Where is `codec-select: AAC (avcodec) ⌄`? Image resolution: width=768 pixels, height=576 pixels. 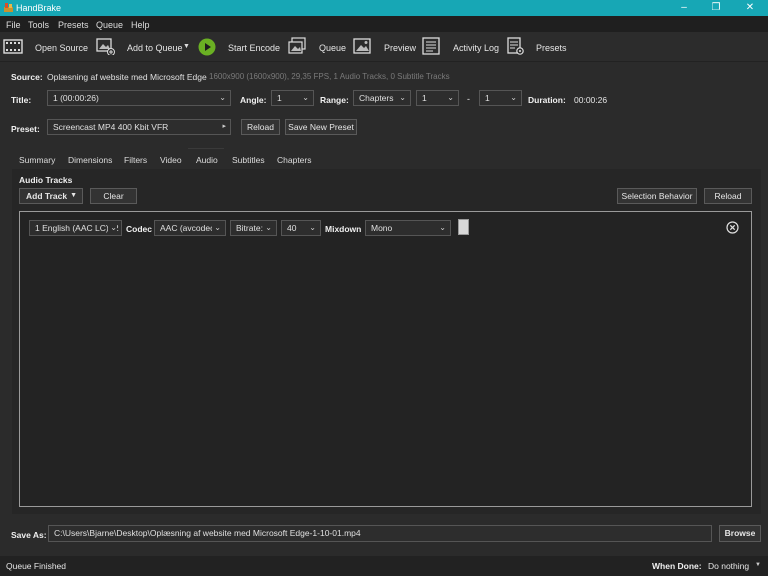
codec-select: AAC (avcodec) ⌄ is located at coordinates (190, 228).